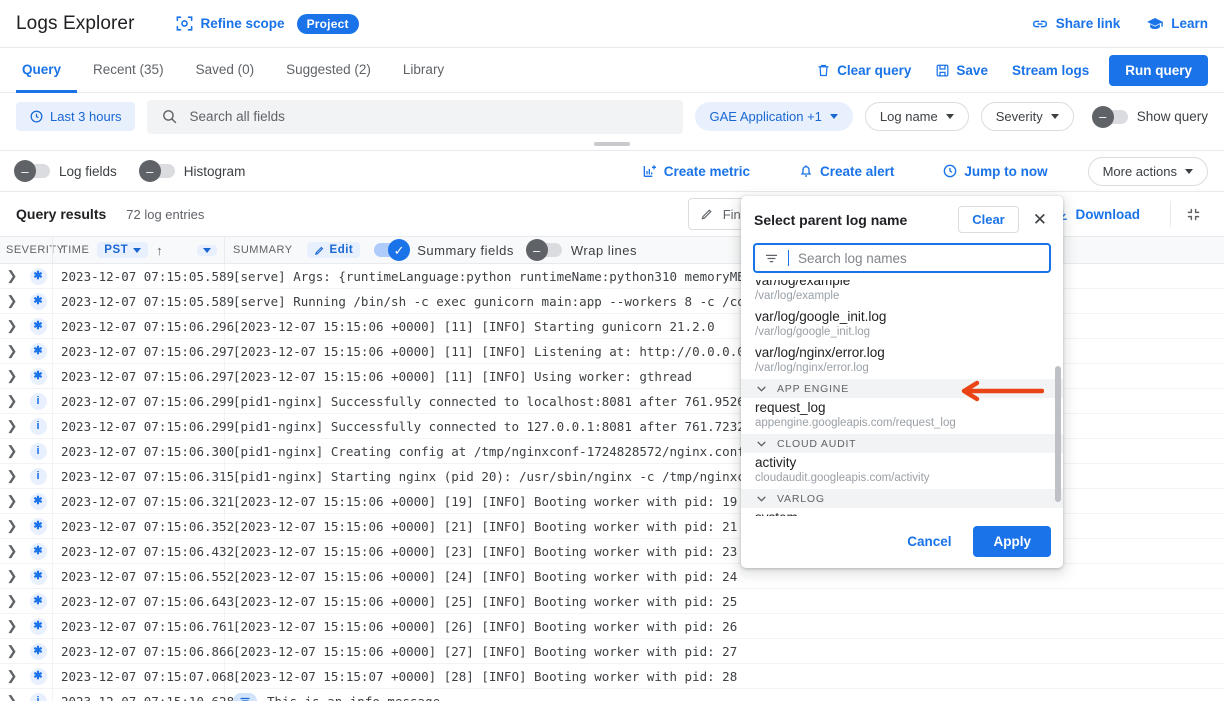 The image size is (1224, 701). Describe the element at coordinates (929, 541) in the screenshot. I see `cancel-button: Cancel` at that location.